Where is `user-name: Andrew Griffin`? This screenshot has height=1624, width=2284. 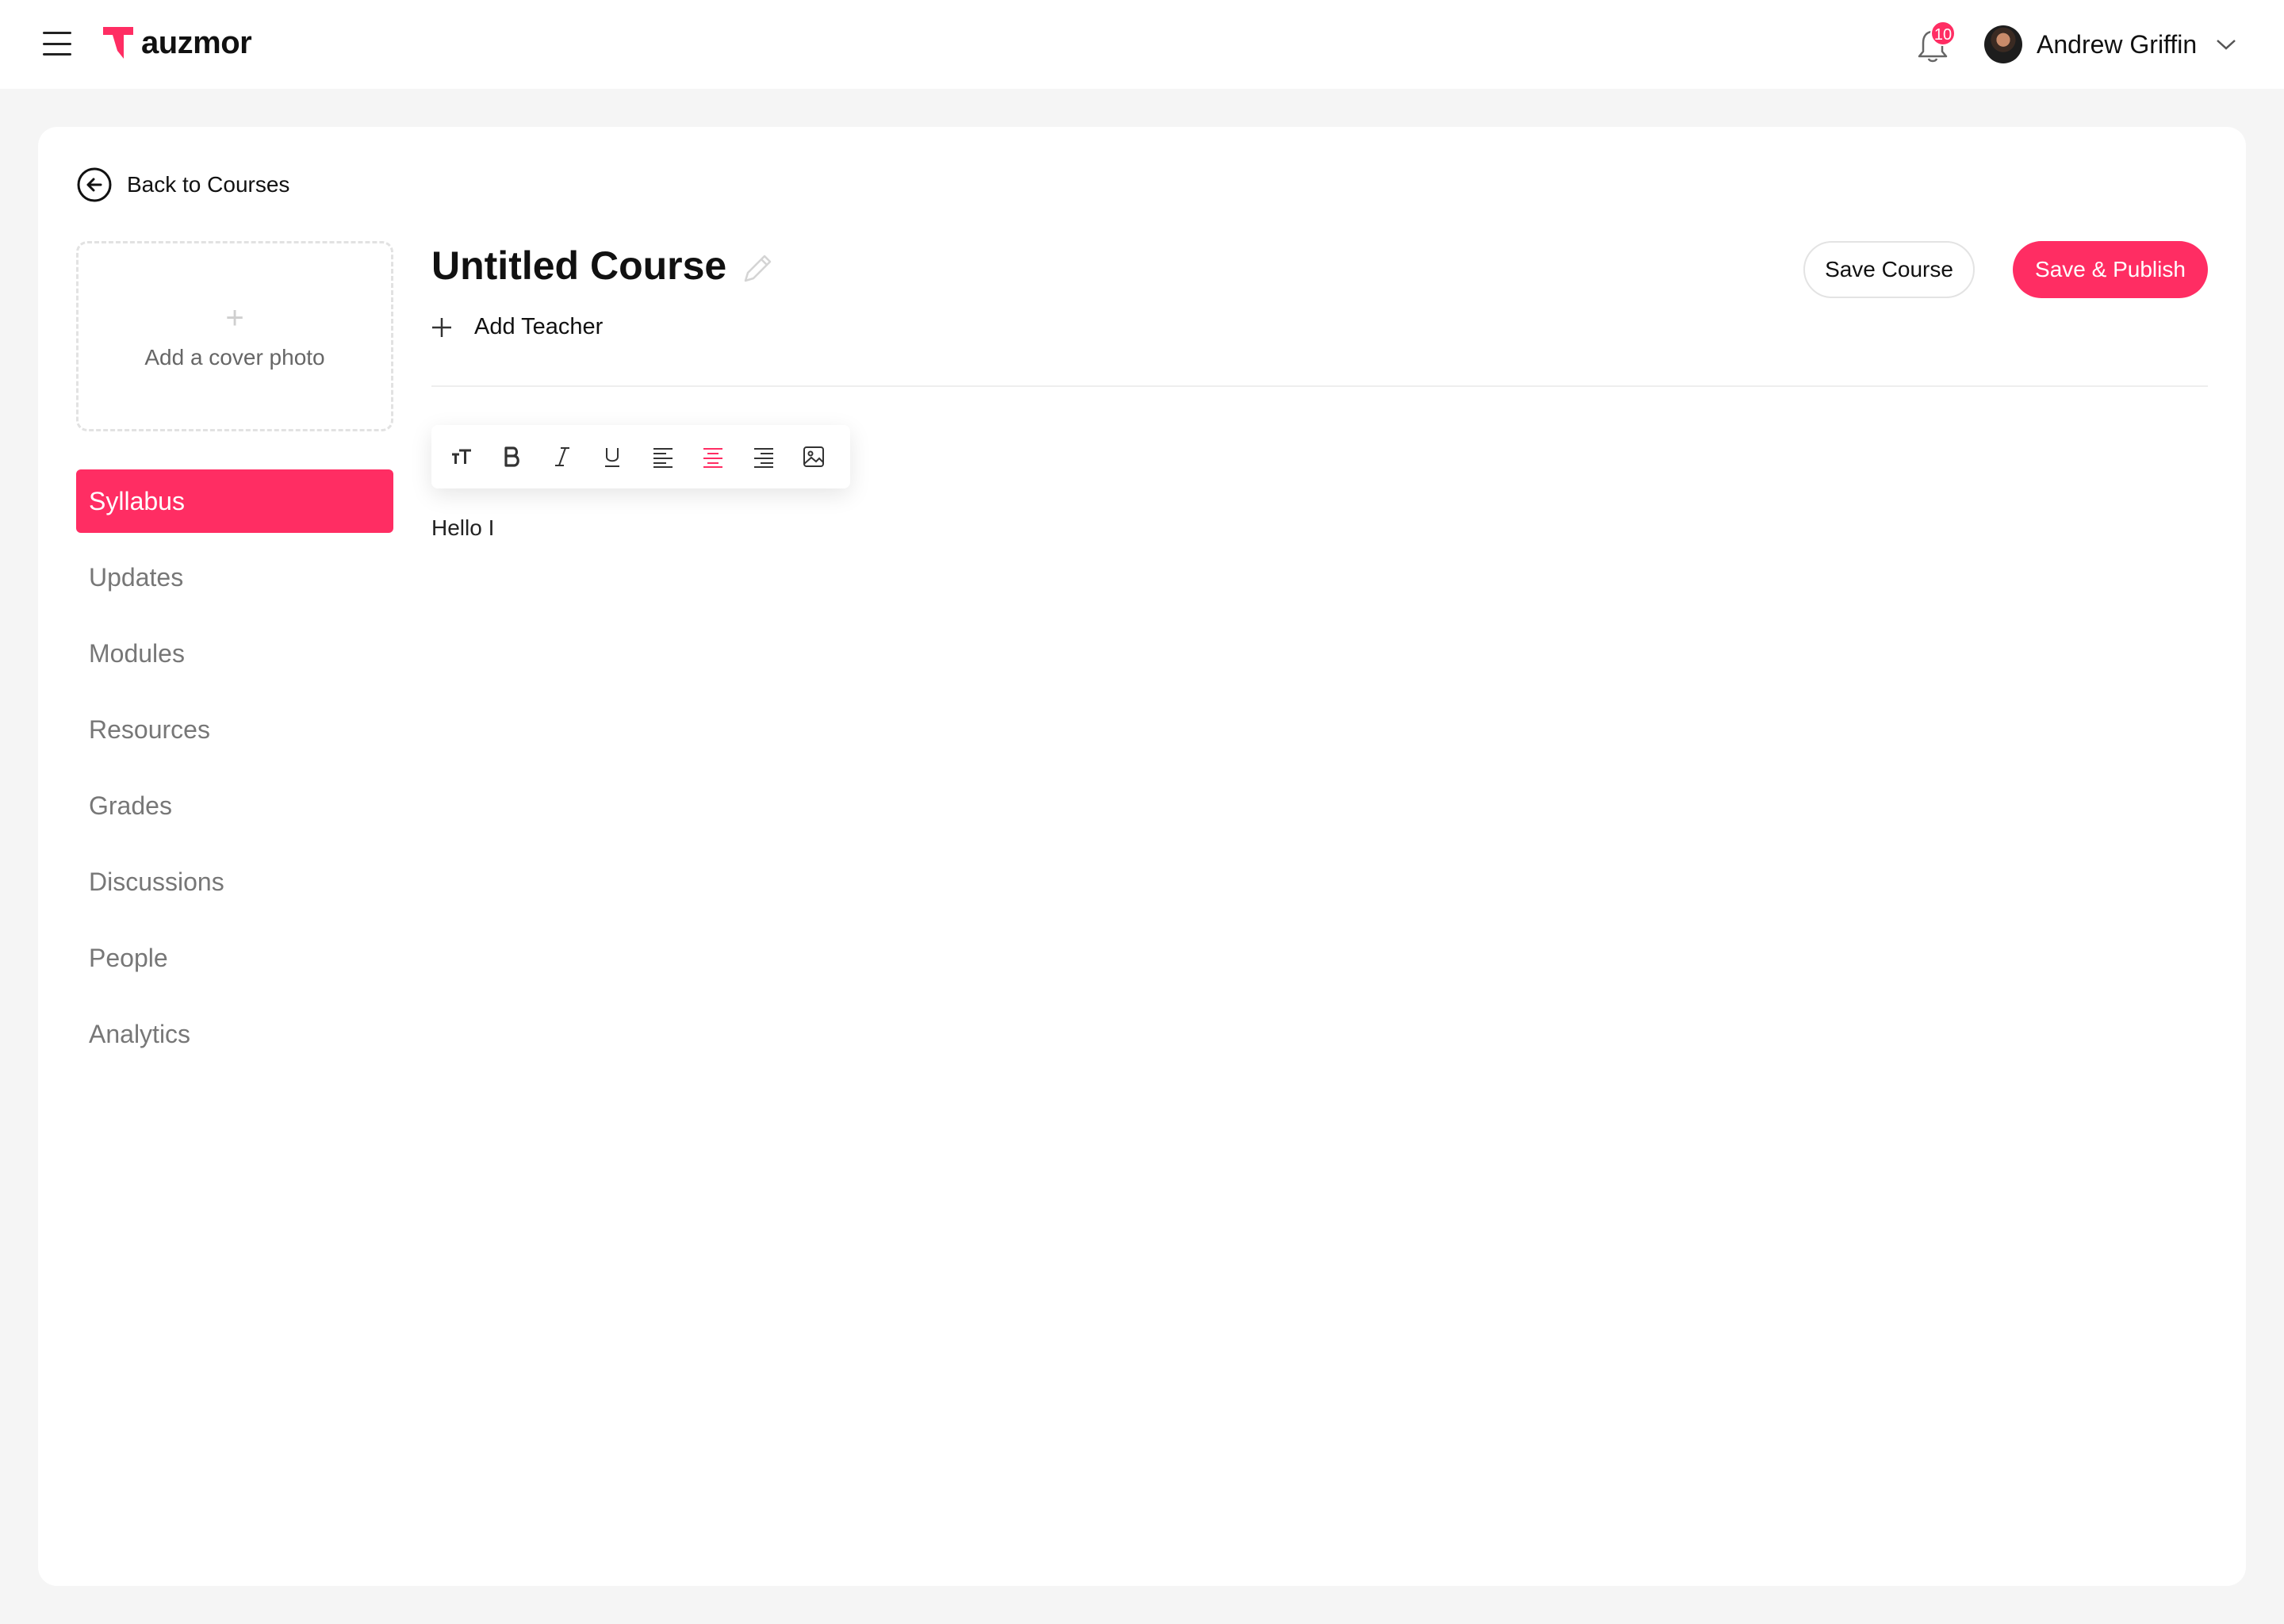
user-name: Andrew Griffin is located at coordinates (2117, 44).